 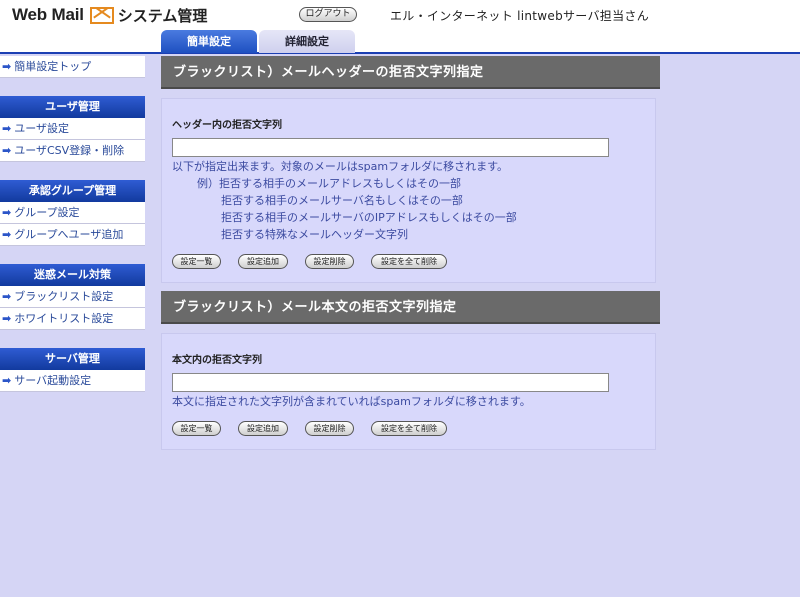 I want to click on sidebar-item-group-settings: ➡ グループ設定, so click(x=72, y=213).